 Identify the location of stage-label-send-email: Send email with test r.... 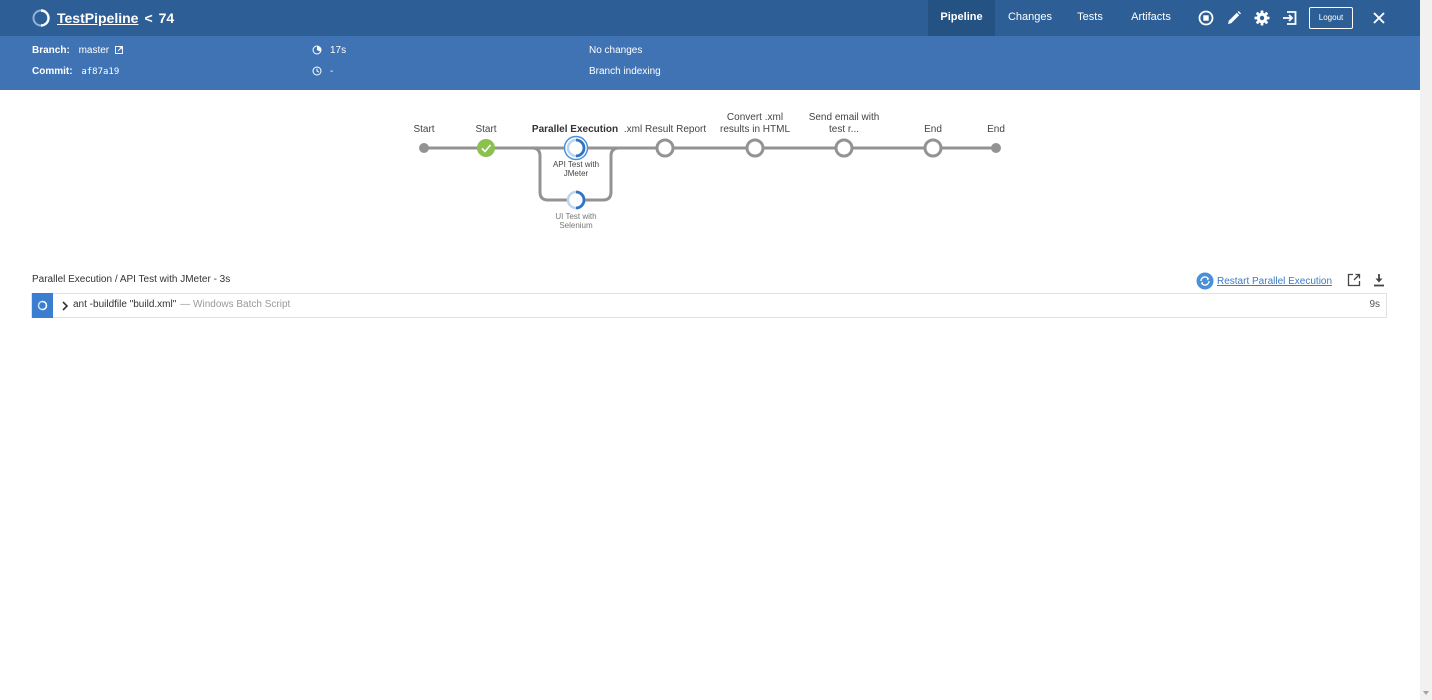
(844, 124).